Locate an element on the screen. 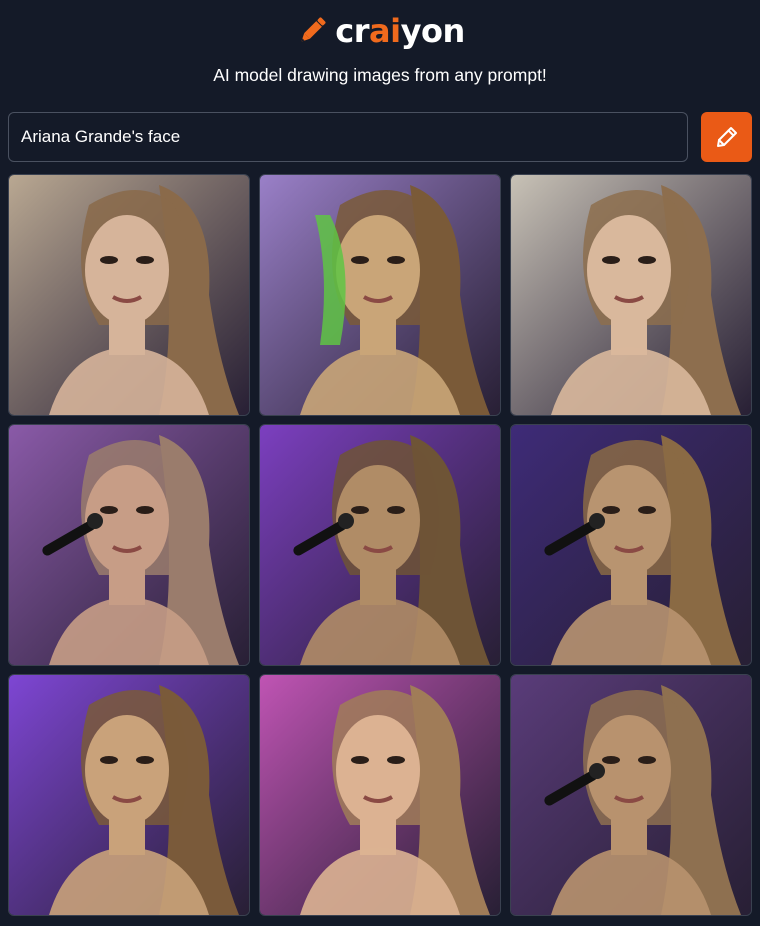 The width and height of the screenshot is (760, 926). prompt-row is located at coordinates (380, 137).